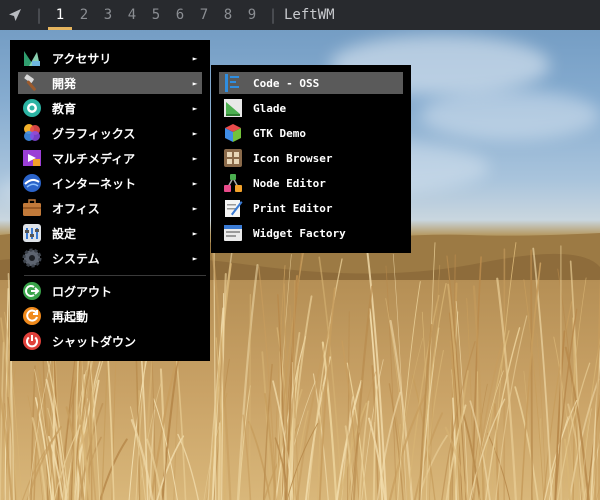 The width and height of the screenshot is (600, 500). Describe the element at coordinates (82, 291) in the screenshot. I see `menu-item-label: ログアウト` at that location.